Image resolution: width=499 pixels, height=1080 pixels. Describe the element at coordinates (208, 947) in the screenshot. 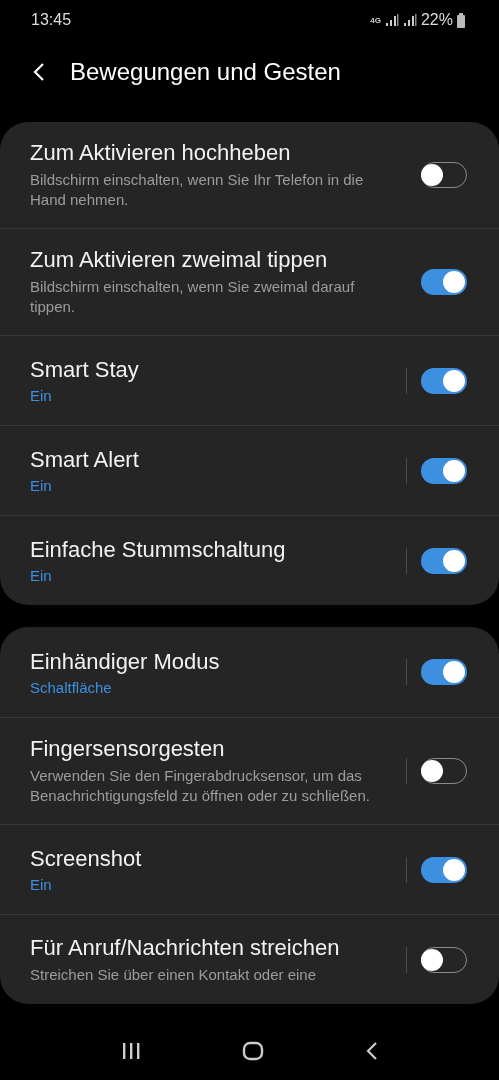

I see `setting-title: Für Anruf/Nachrichten streichen` at that location.